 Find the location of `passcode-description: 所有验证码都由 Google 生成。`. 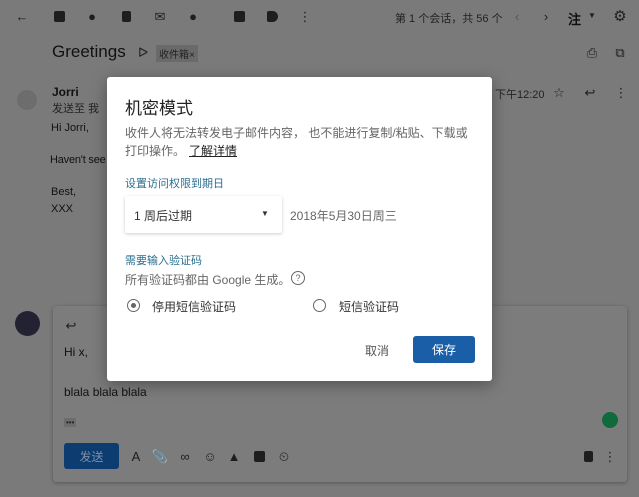

passcode-description: 所有验证码都由 Google 生成。 is located at coordinates (208, 280).